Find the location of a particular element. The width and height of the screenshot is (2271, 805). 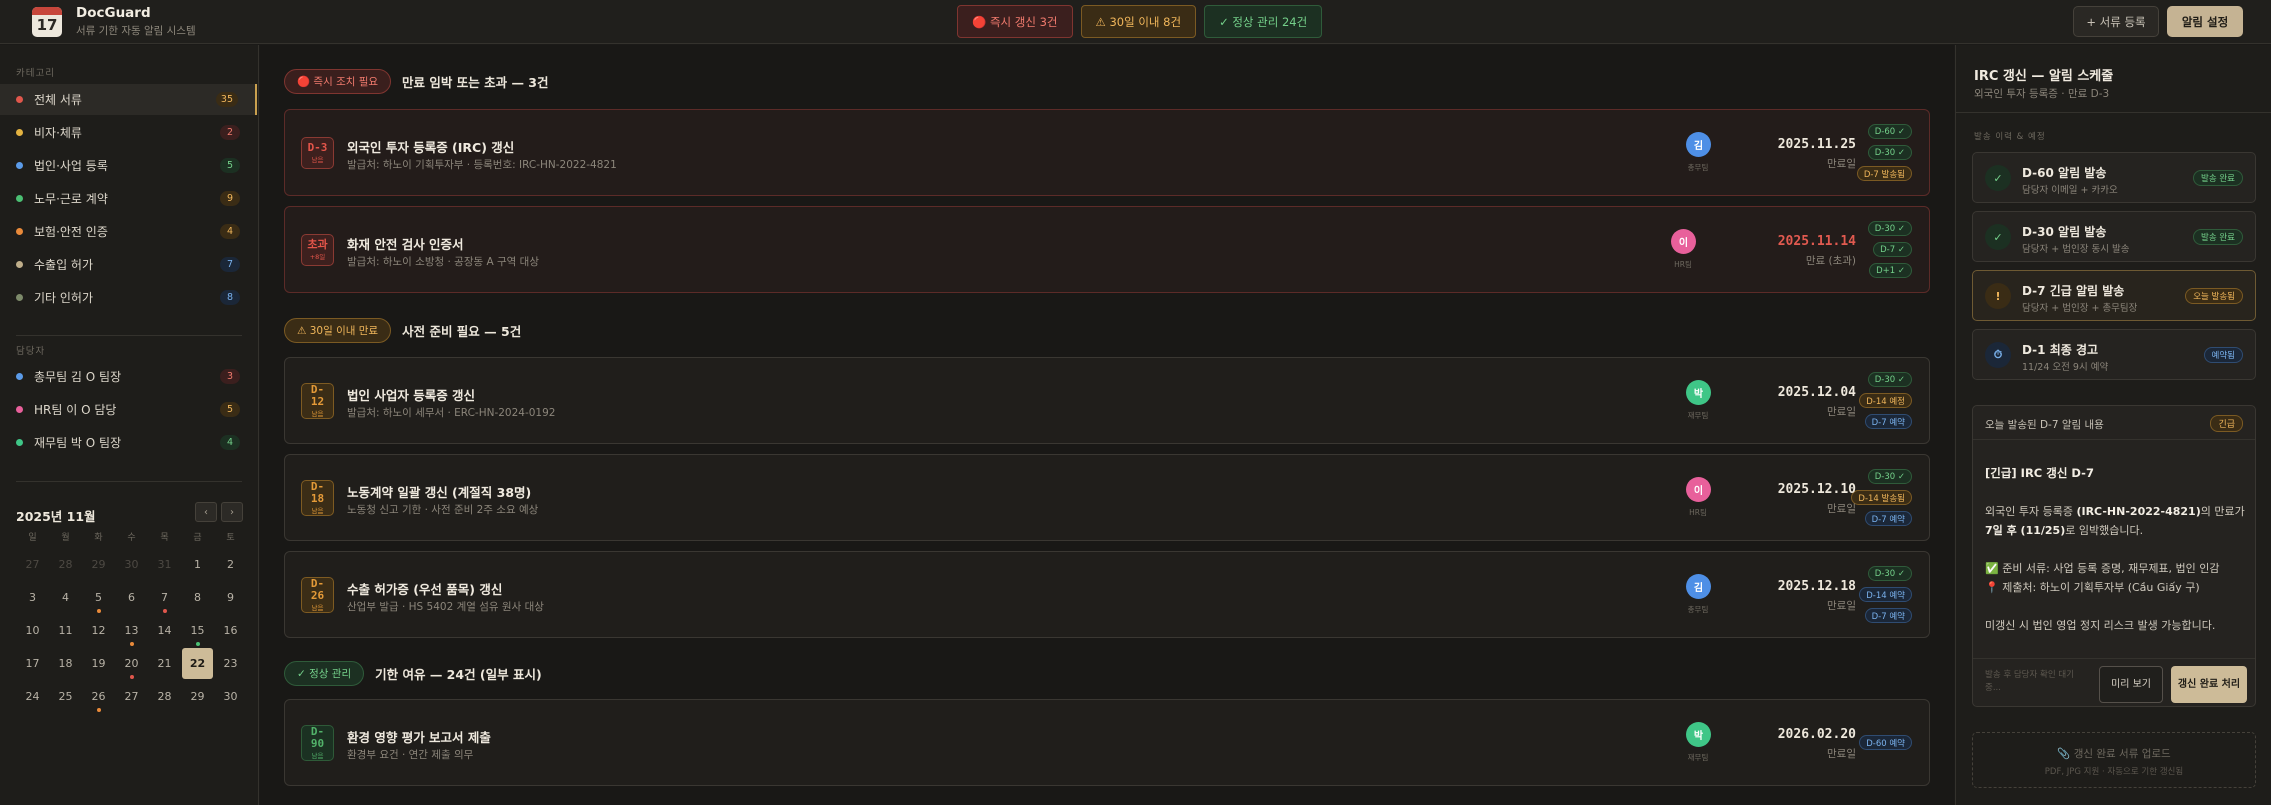

calendar-day: 1 is located at coordinates (197, 565).